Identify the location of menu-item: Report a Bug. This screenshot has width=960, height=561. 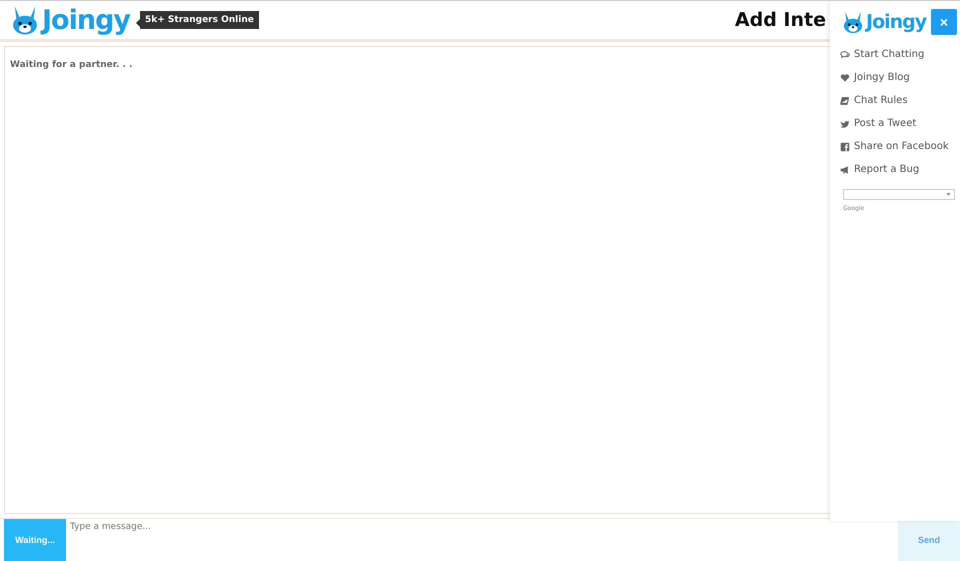
(894, 169).